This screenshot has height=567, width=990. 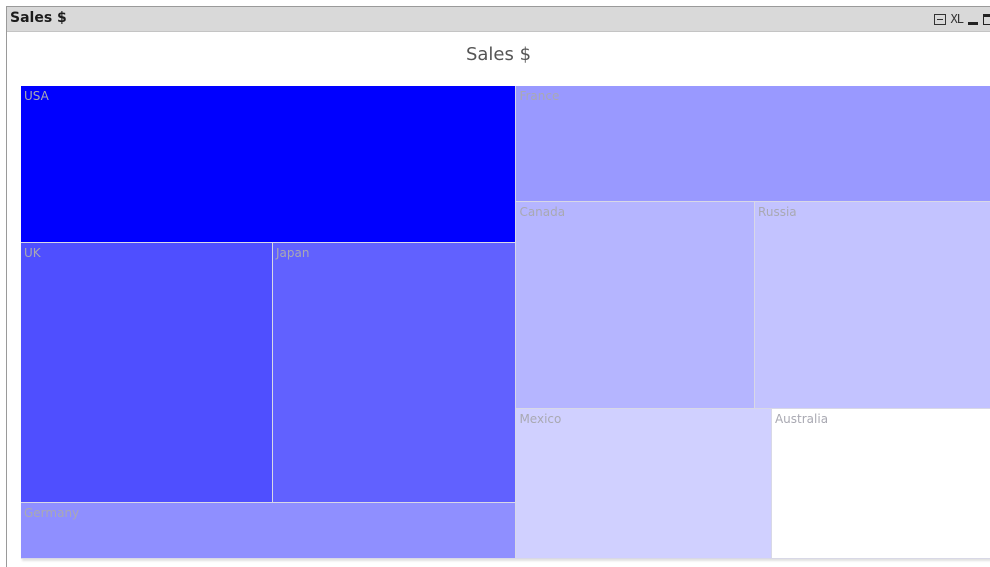 I want to click on treemap-tile-label: Japan, so click(x=292, y=253).